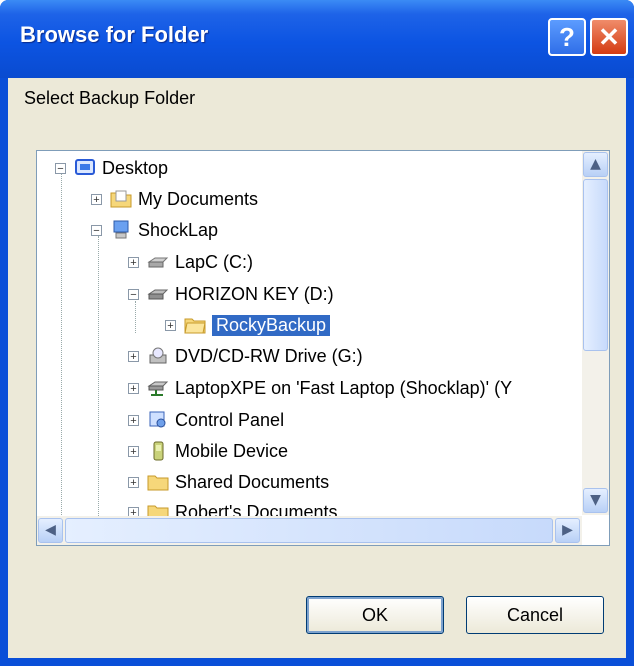 This screenshot has width=634, height=666. What do you see at coordinates (158, 262) in the screenshot?
I see `hard-drive-icon` at bounding box center [158, 262].